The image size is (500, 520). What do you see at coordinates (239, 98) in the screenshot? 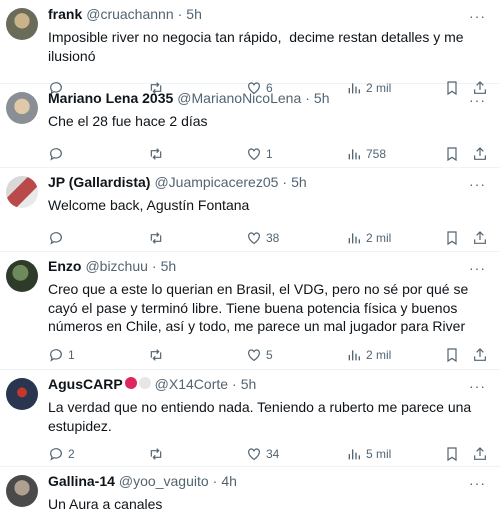
I see `author-handle: @MarianoNicoLena` at bounding box center [239, 98].